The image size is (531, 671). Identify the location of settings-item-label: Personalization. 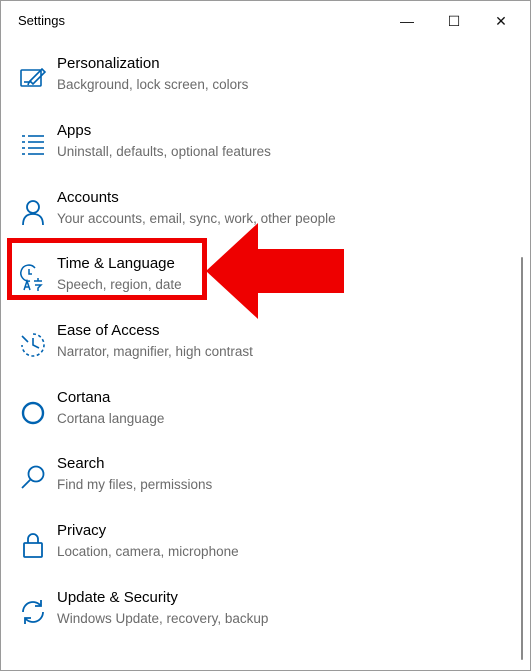
(108, 63).